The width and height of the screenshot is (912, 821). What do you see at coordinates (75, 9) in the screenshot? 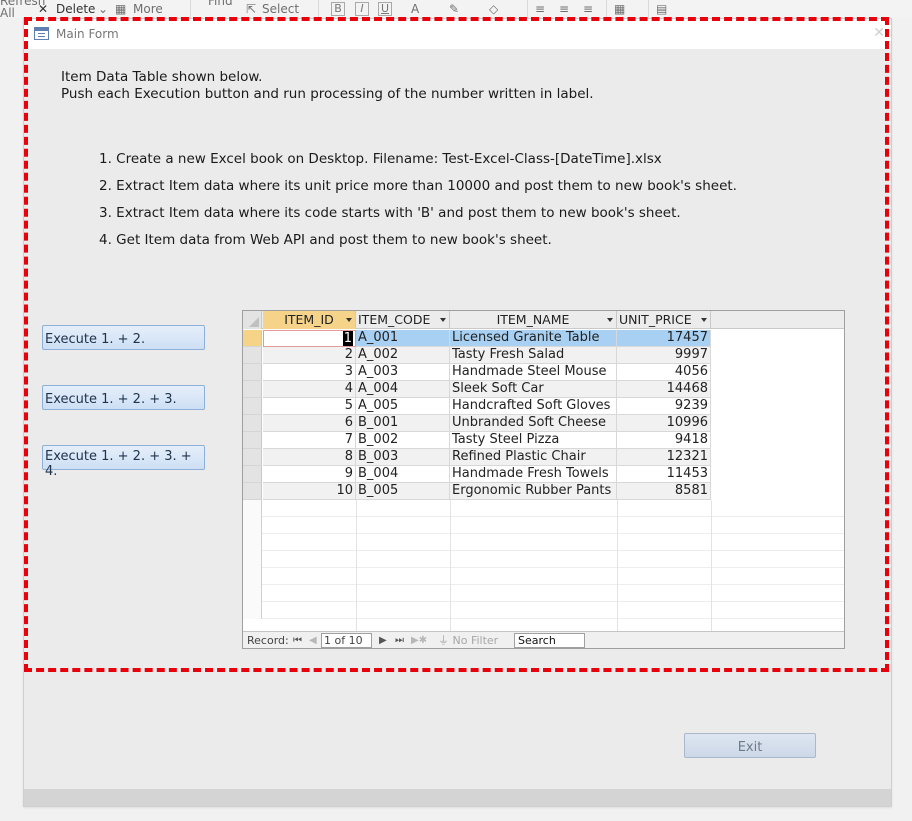
I see `delete-button: Delete` at bounding box center [75, 9].